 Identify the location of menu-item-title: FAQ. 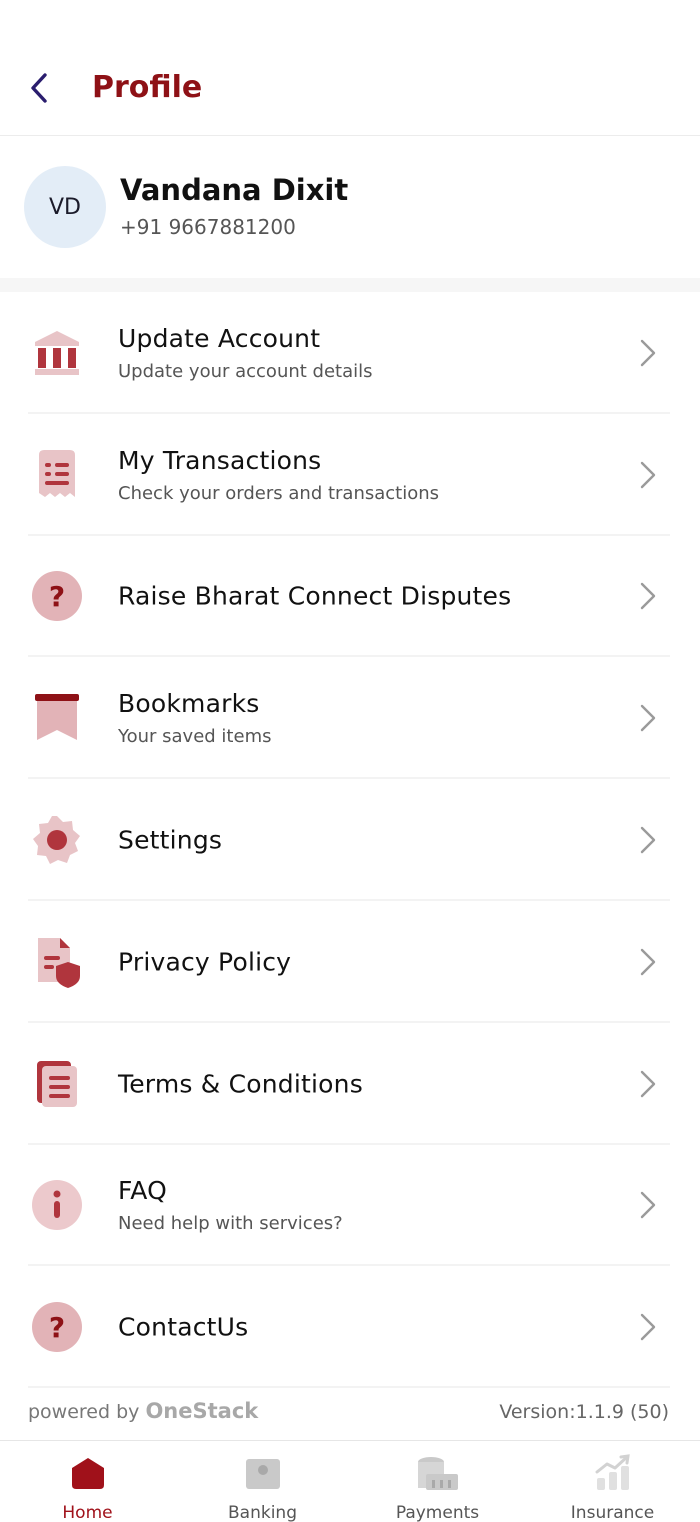
(143, 1191).